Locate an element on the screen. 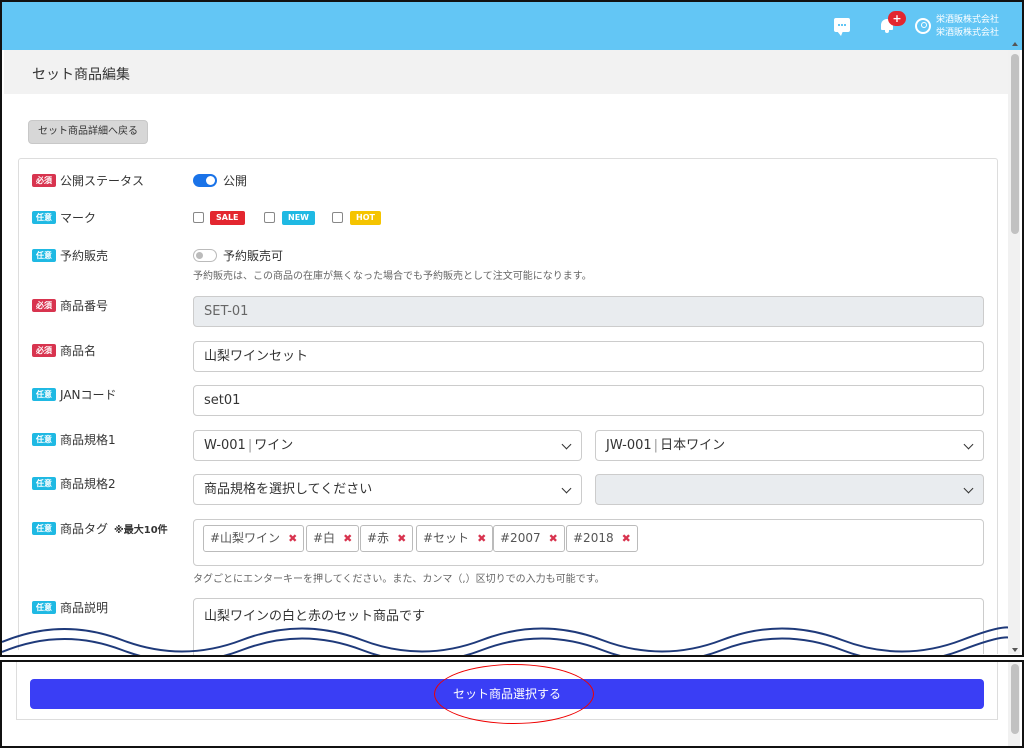 This screenshot has height=748, width=1024. mark-hot-badge: HOT is located at coordinates (365, 218).